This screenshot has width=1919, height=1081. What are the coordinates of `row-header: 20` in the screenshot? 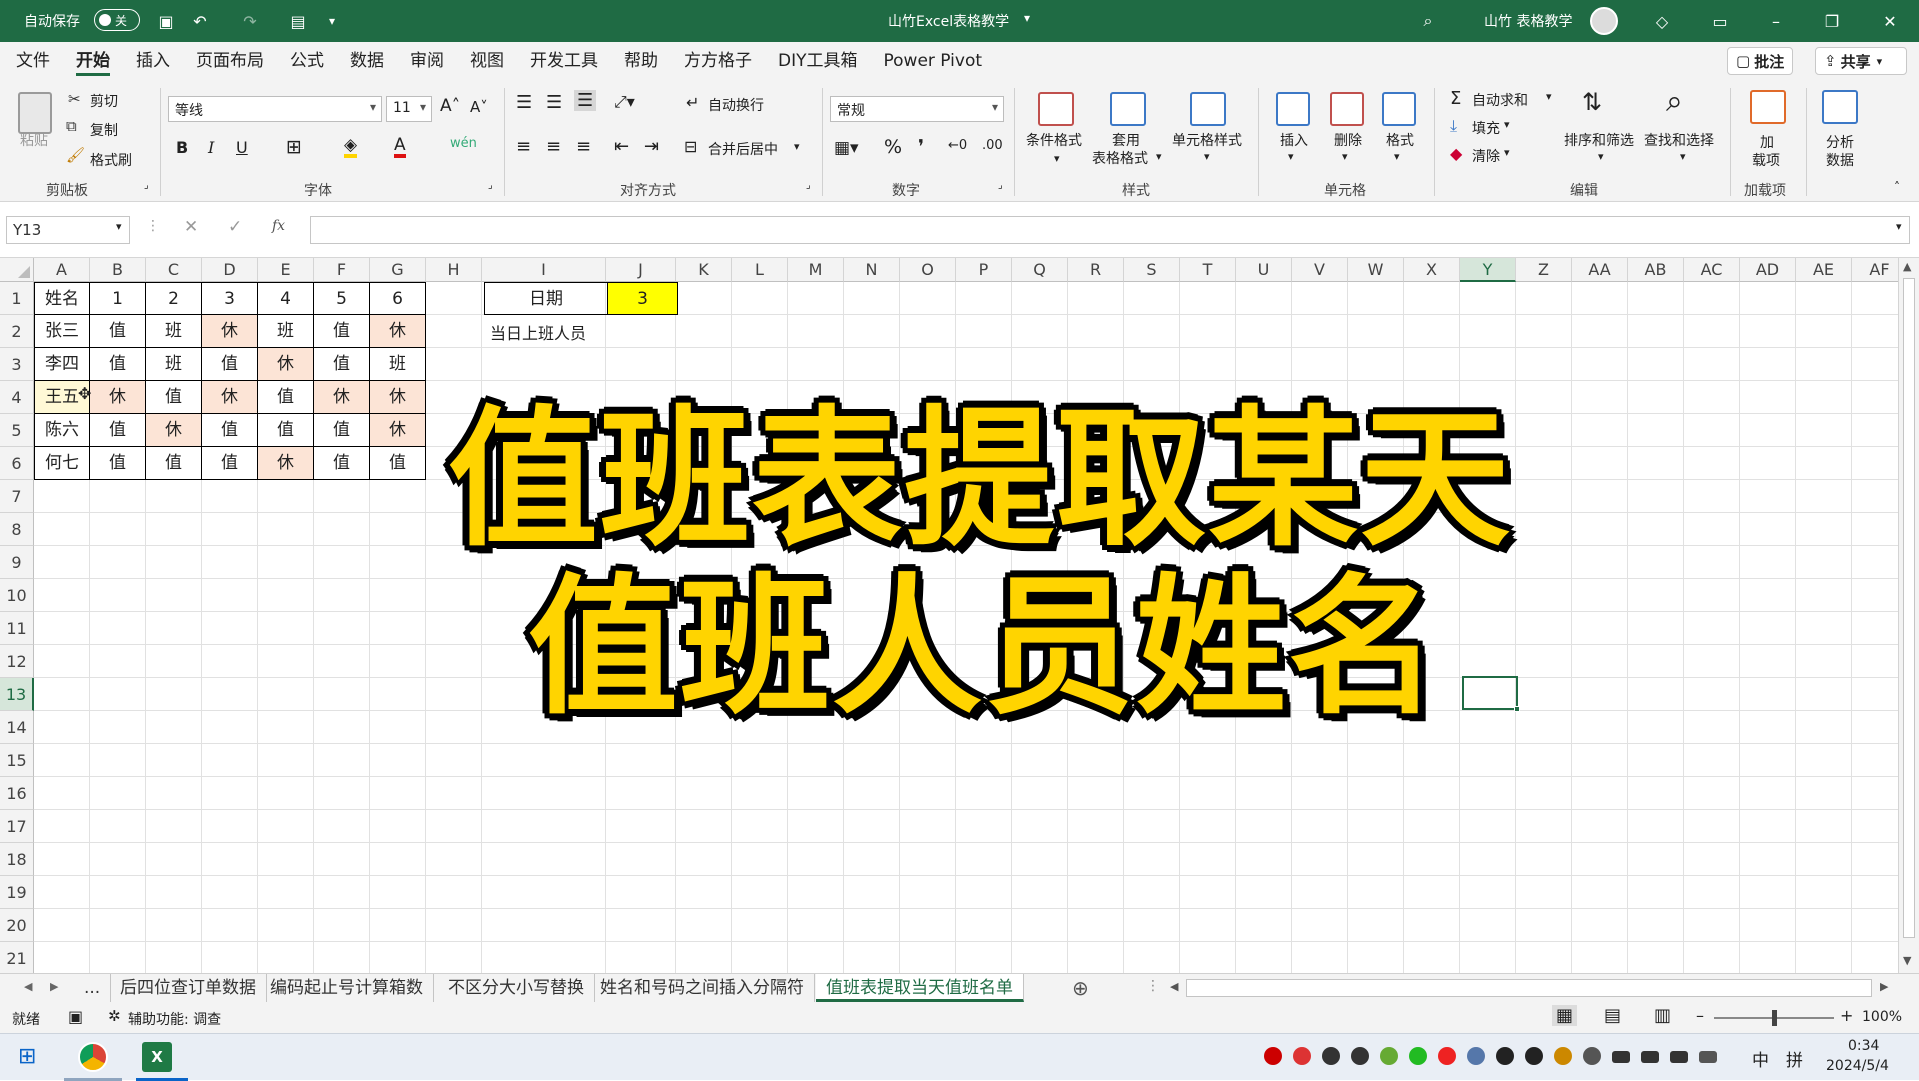 It's located at (17, 925).